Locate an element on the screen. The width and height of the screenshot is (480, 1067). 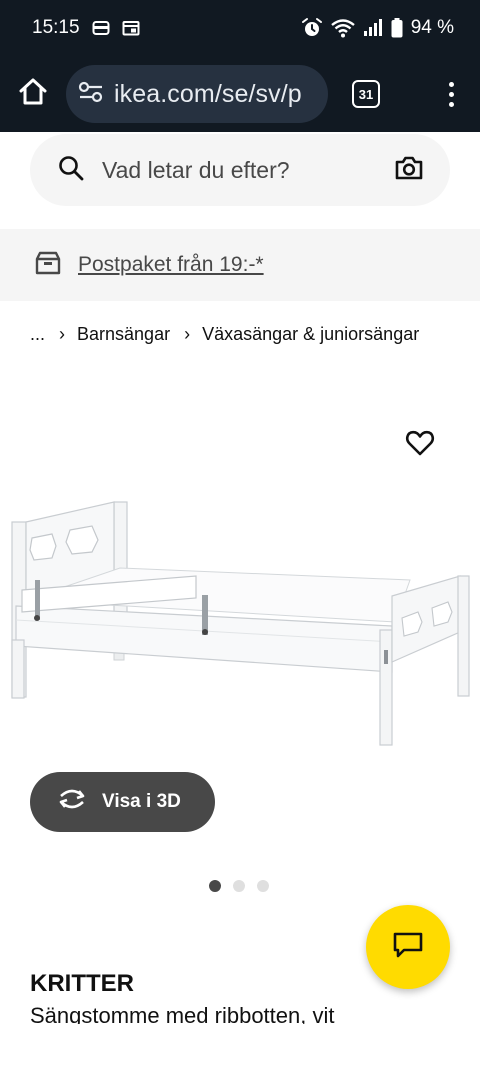
view-in-3d-label: Visa i 3D is located at coordinates (141, 801).